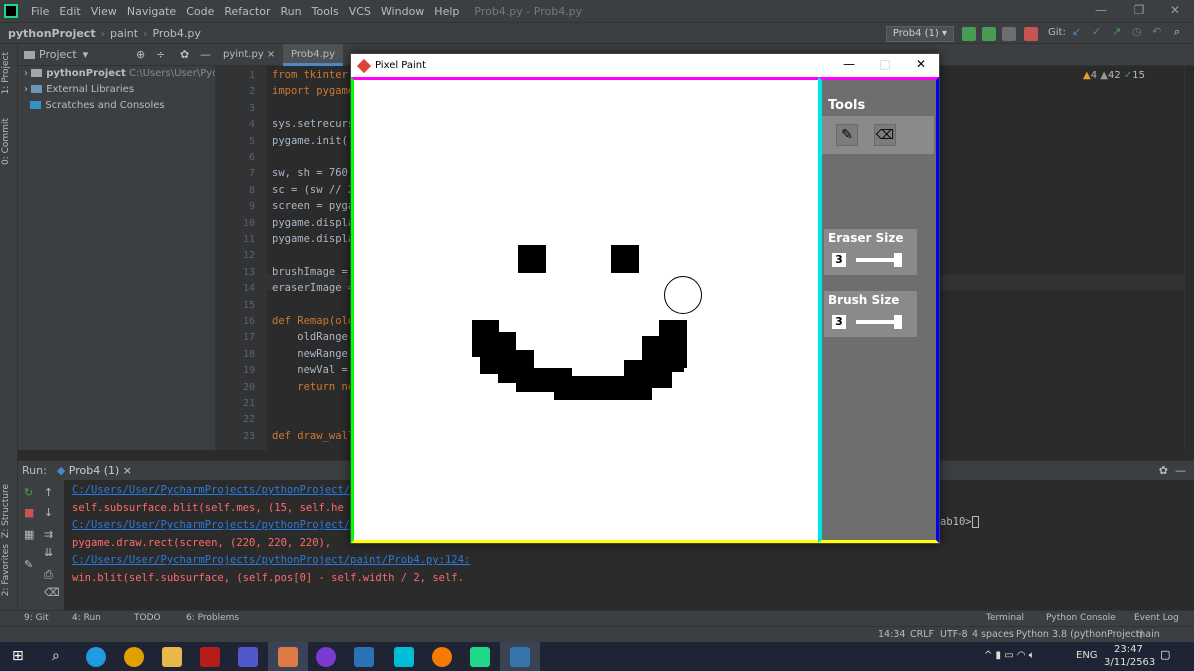 The width and height of the screenshot is (1194, 671). What do you see at coordinates (48, 552) in the screenshot?
I see `scroll-end-icon: ⇊` at bounding box center [48, 552].